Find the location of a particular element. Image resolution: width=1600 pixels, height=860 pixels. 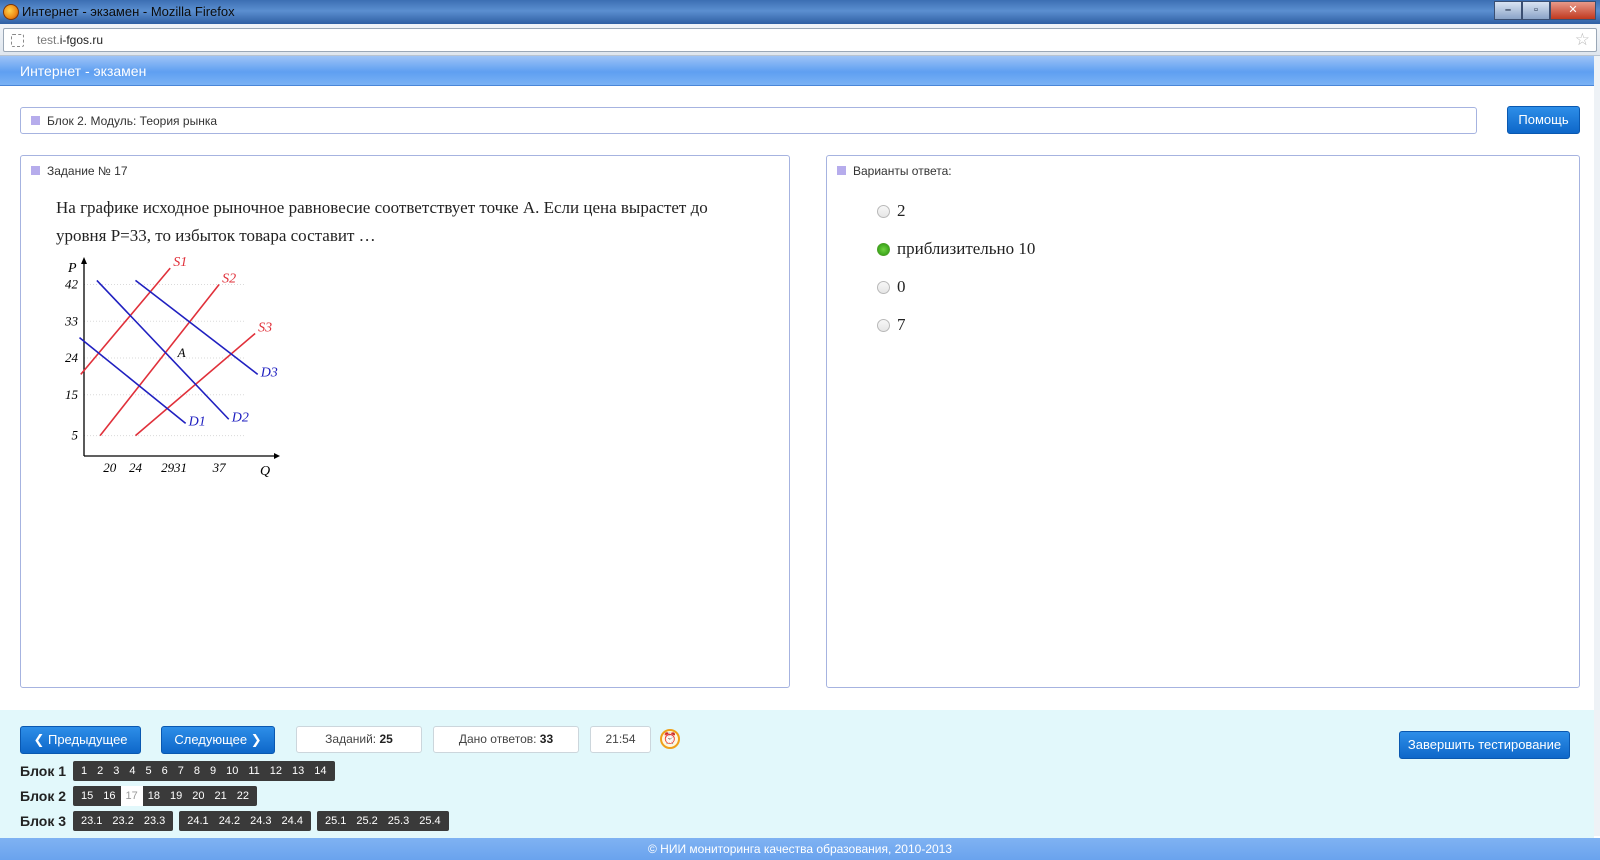

question-chip: 21 is located at coordinates (221, 796).